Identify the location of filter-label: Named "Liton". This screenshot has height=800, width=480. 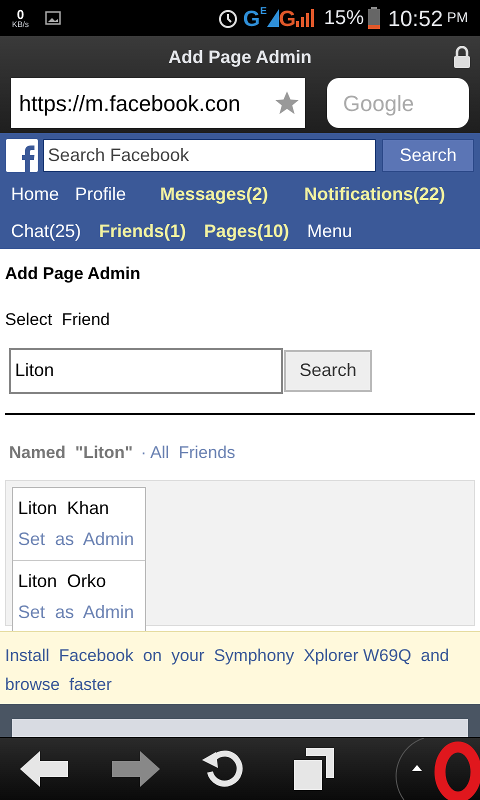
(71, 453).